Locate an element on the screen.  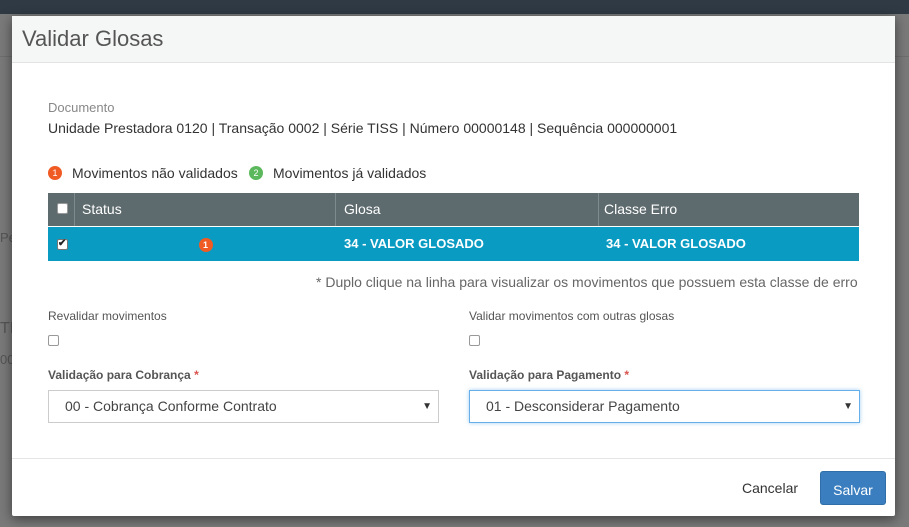
header-select-cell is located at coordinates (61, 209).